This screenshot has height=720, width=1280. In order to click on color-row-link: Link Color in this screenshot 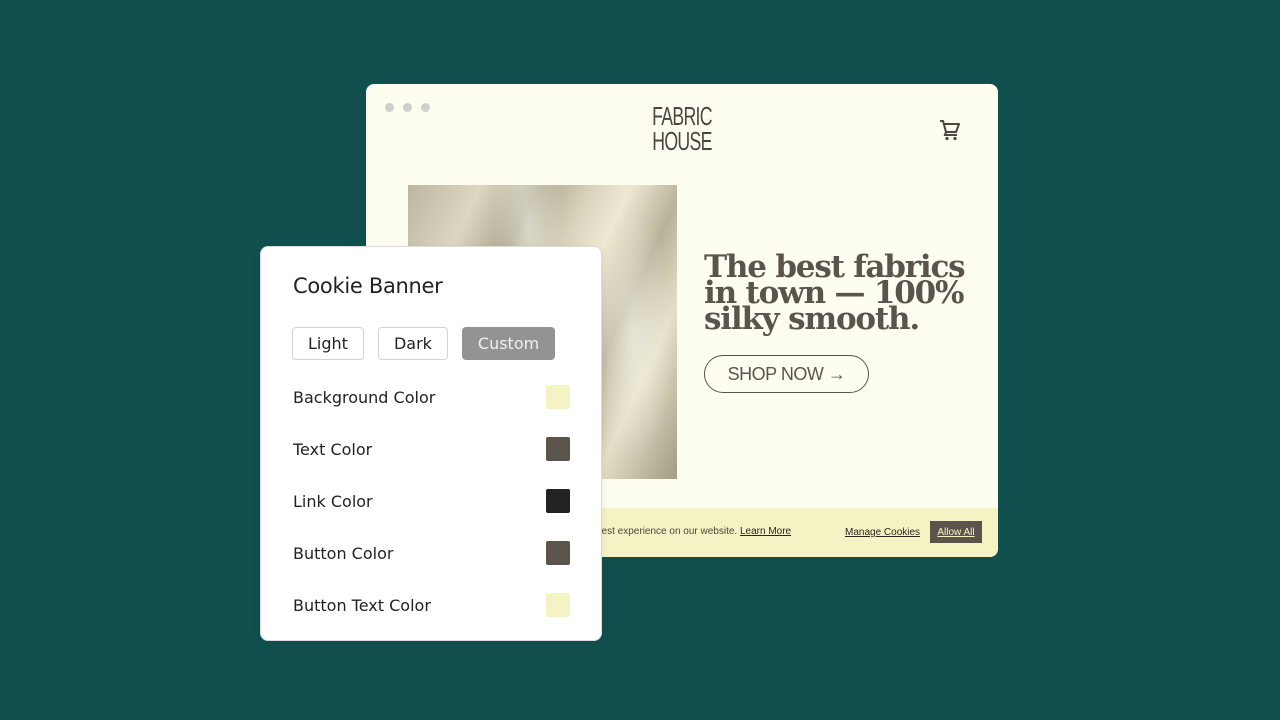, I will do `click(431, 501)`.